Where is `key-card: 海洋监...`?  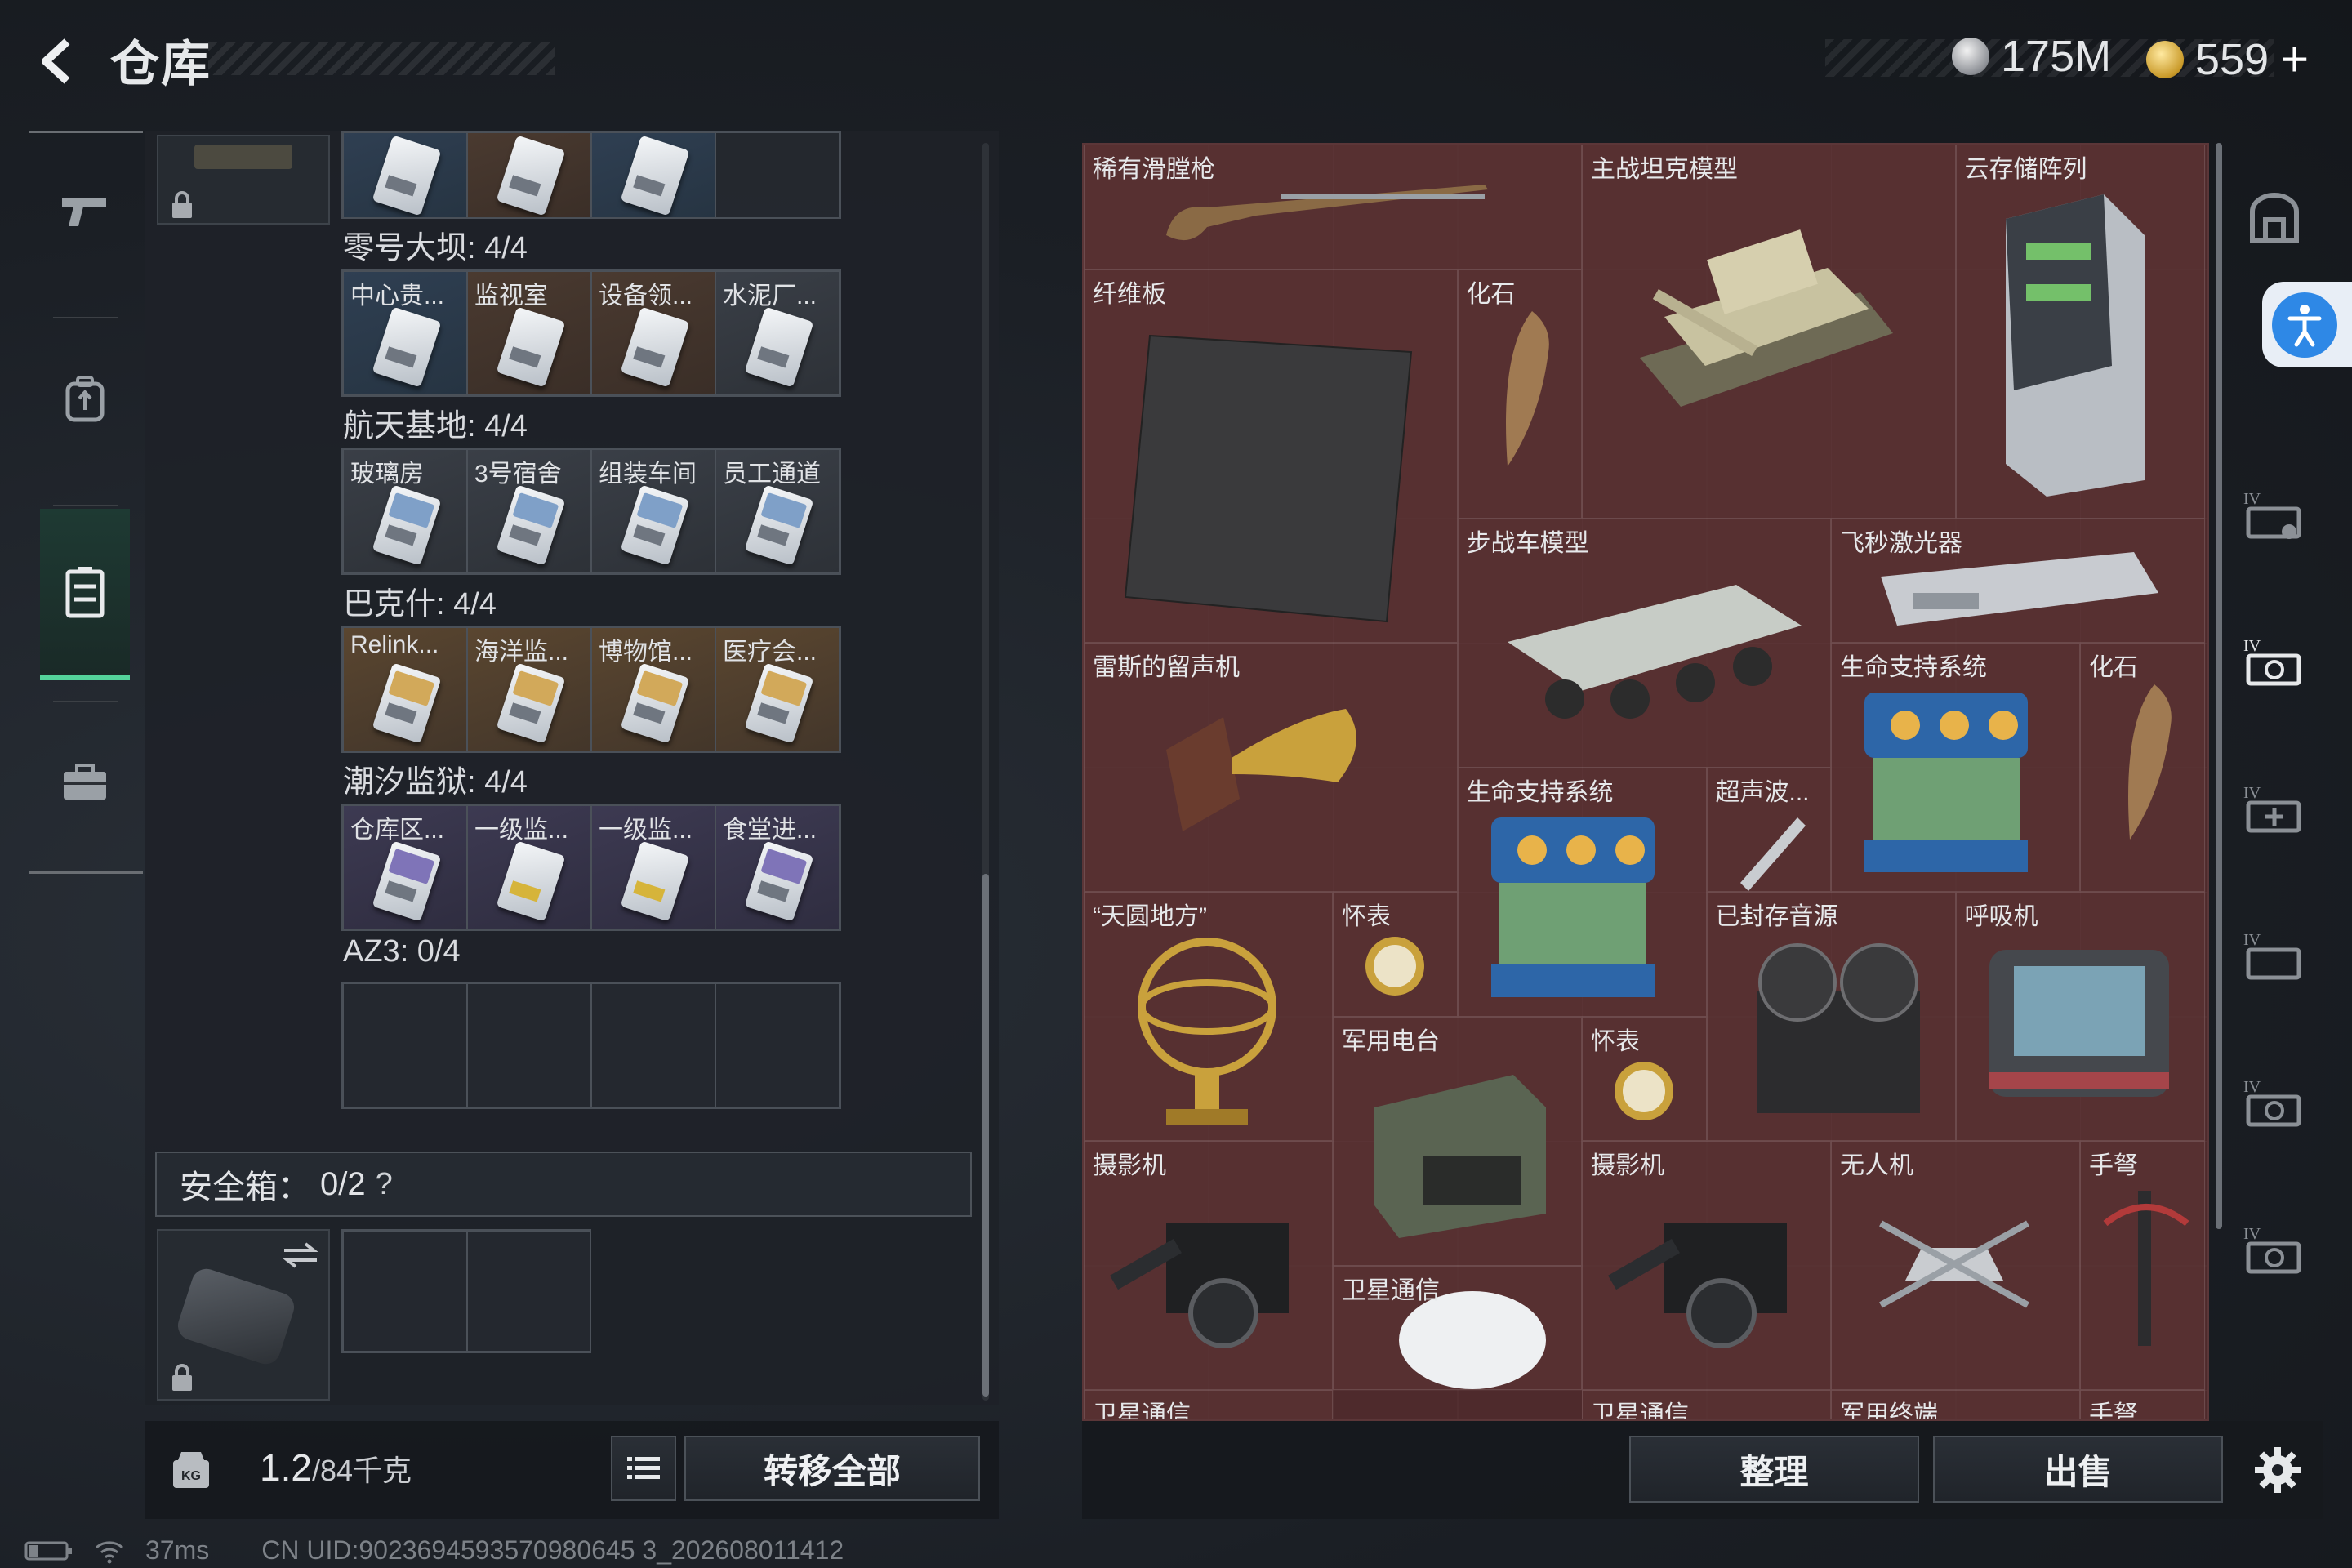 key-card: 海洋监... is located at coordinates (529, 689).